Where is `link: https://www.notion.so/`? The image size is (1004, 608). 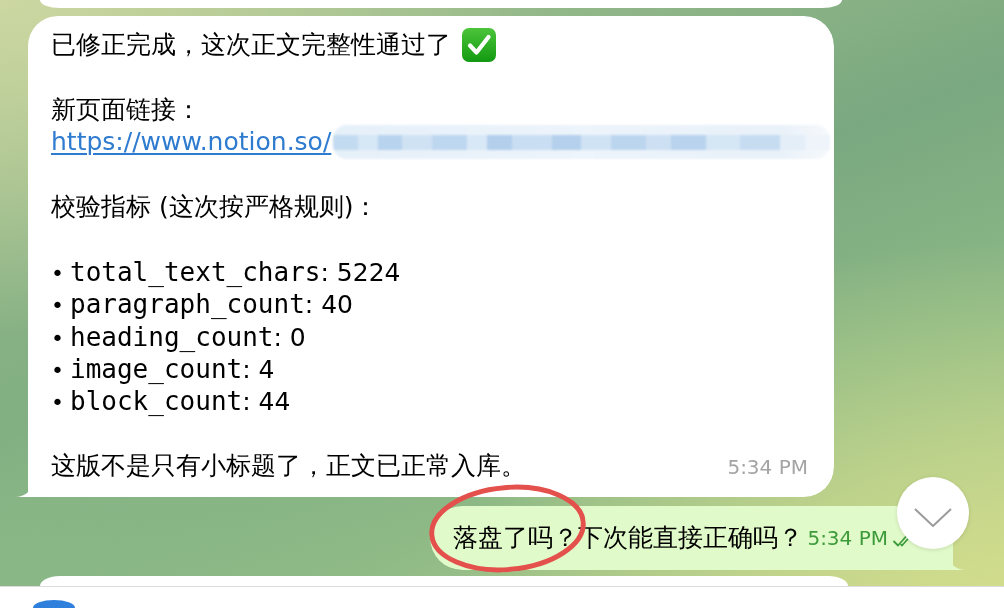
link: https://www.notion.so/ is located at coordinates (191, 142).